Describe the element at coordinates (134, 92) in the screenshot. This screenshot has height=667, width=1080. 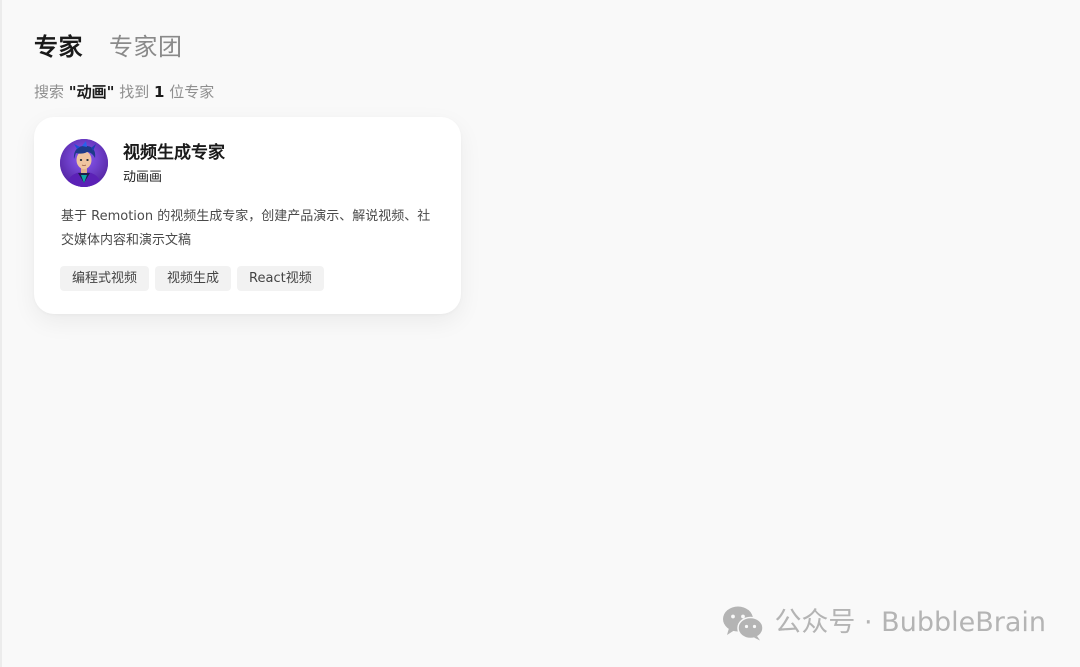
I see `summary-middle: 找到` at that location.